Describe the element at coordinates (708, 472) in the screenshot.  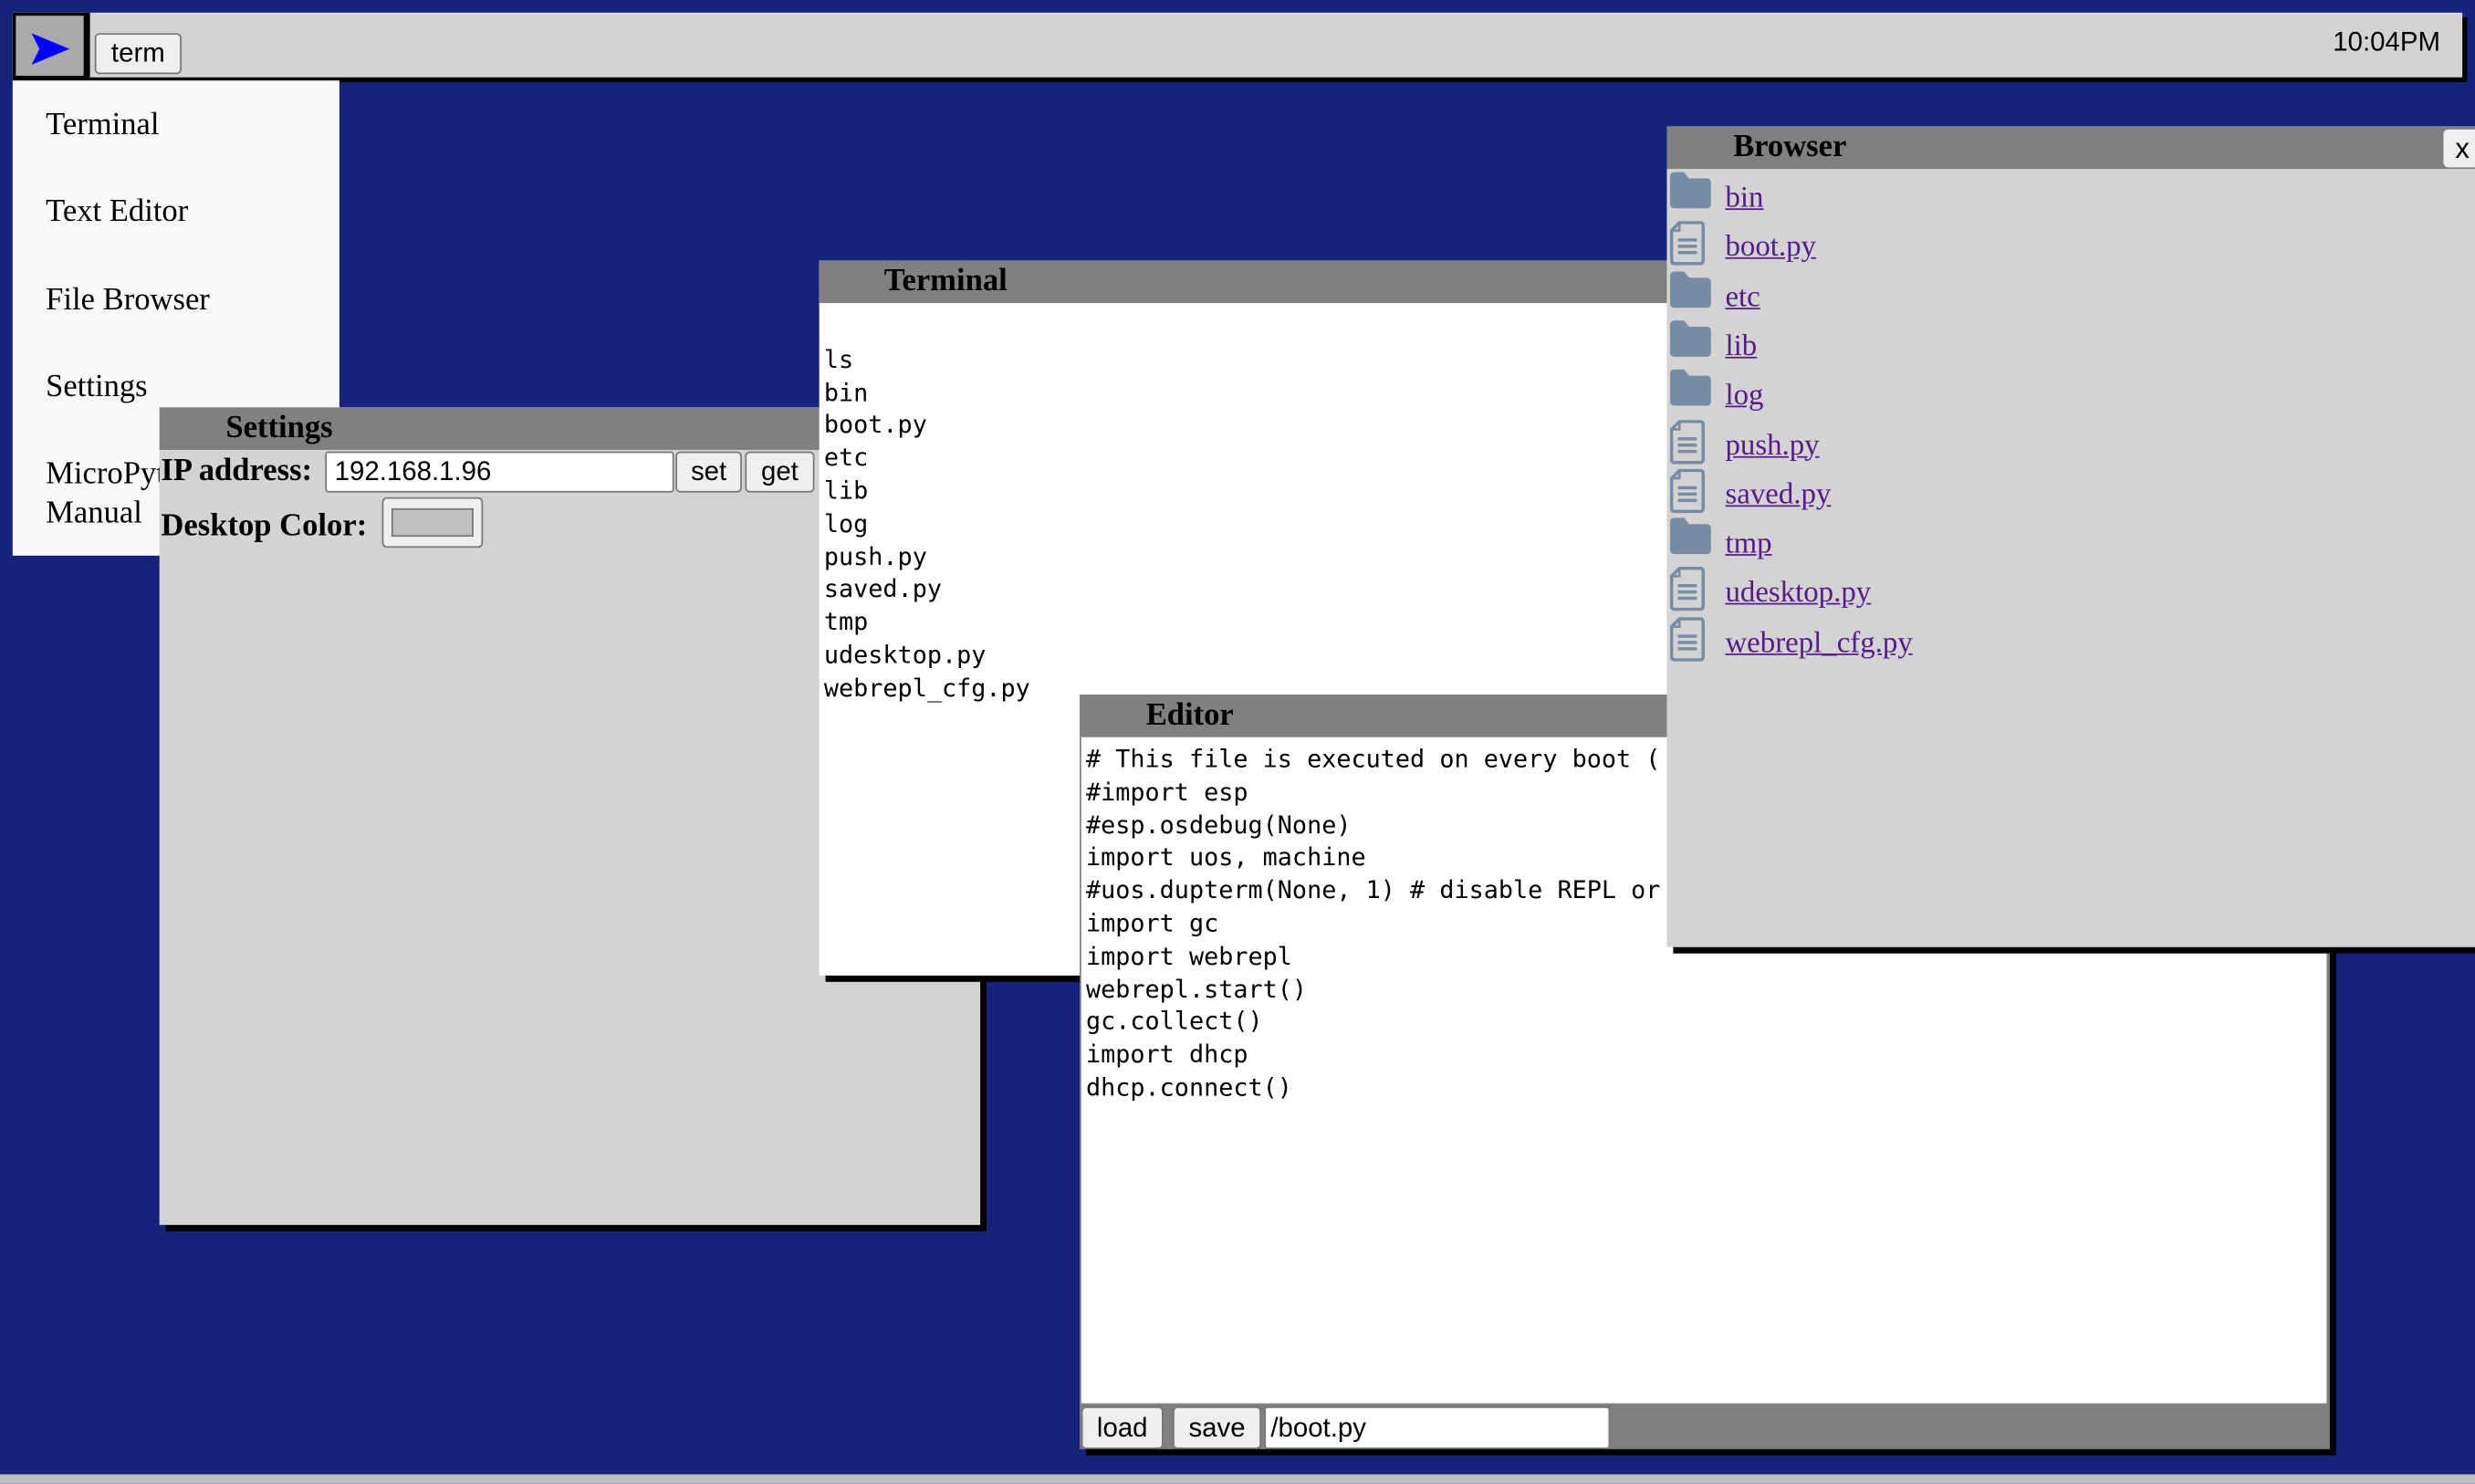
I see `set-button: set` at that location.